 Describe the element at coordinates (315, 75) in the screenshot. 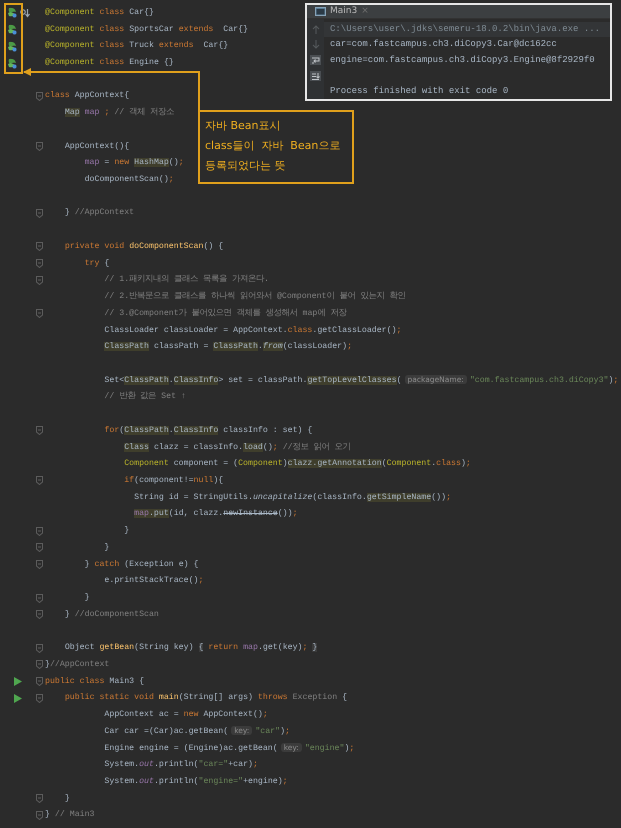

I see `scroll-to-end-icon` at that location.